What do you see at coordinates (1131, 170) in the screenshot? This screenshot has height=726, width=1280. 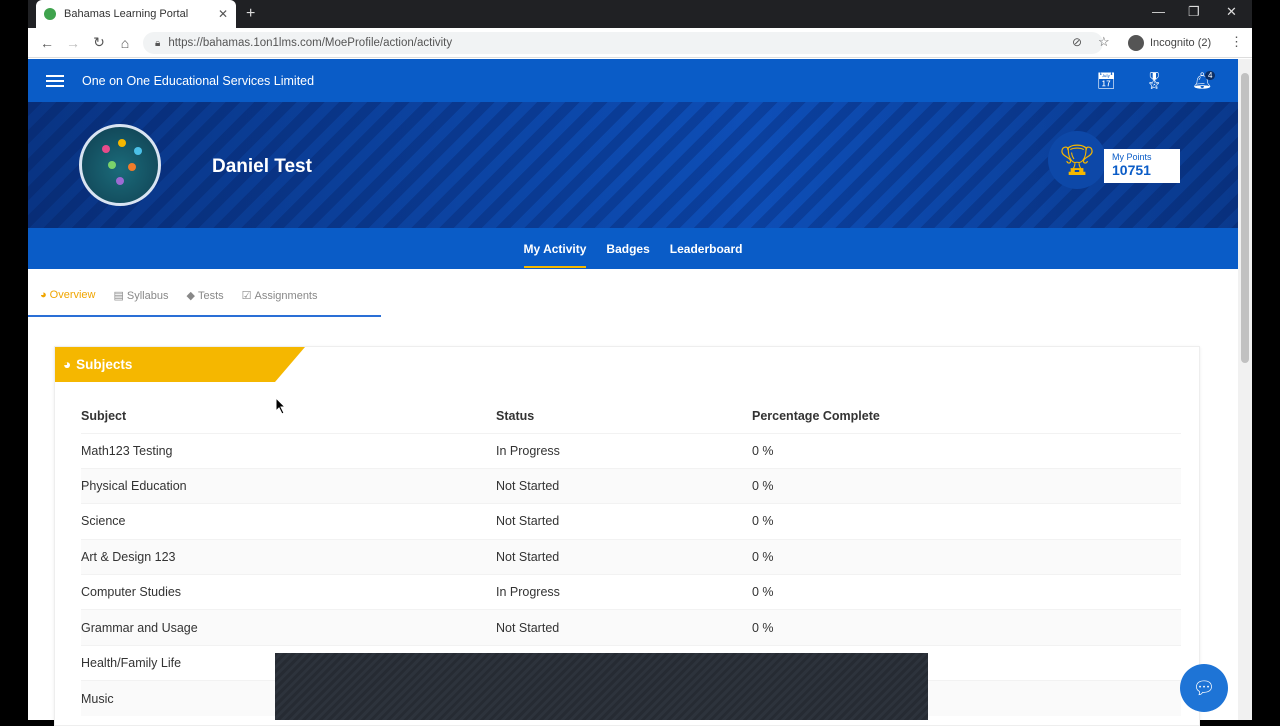 I see `points-value: 10751` at bounding box center [1131, 170].